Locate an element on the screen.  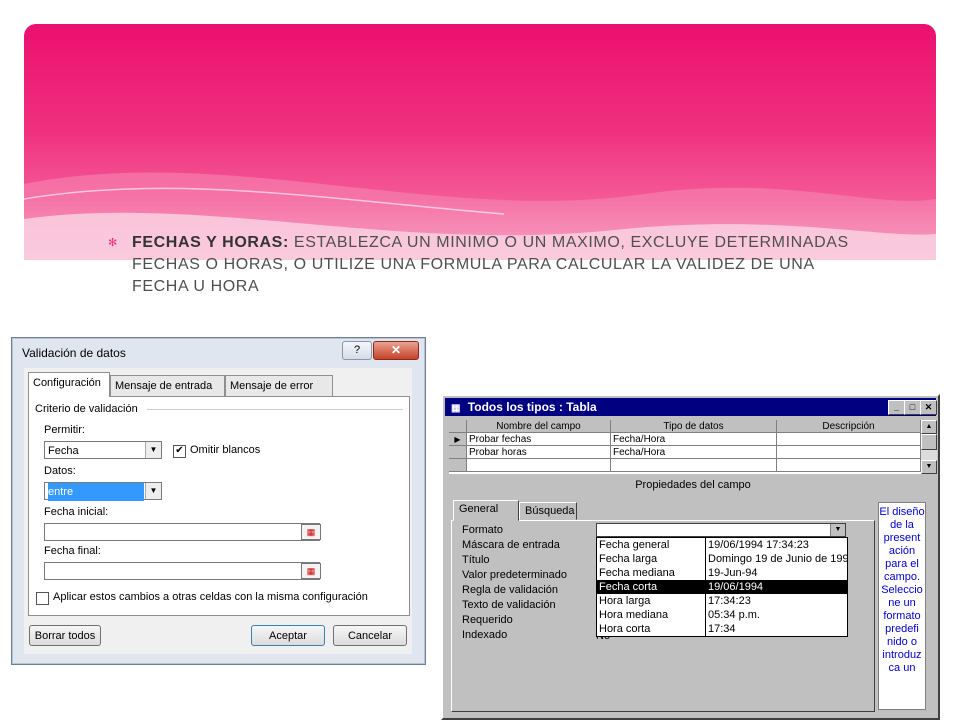
prop-regla: Regla de validación is located at coordinates (510, 590).